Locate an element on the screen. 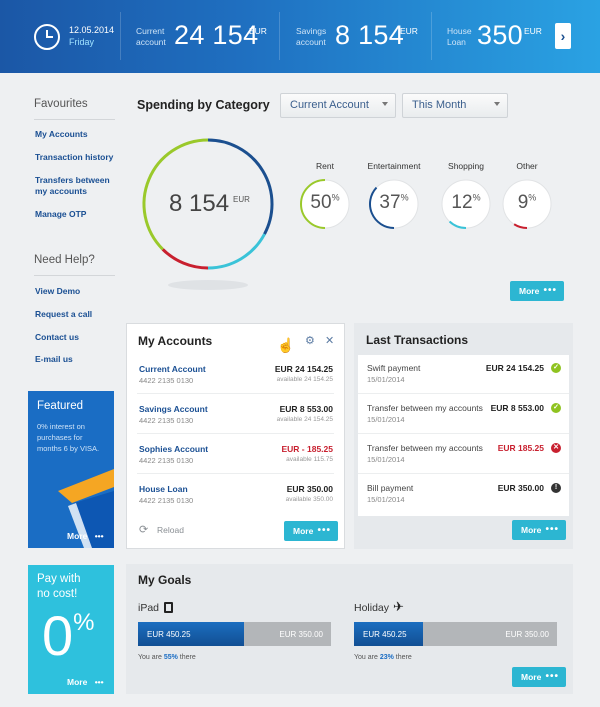 Image resolution: width=600 pixels, height=707 pixels. category-percent-sign: % is located at coordinates (532, 197).